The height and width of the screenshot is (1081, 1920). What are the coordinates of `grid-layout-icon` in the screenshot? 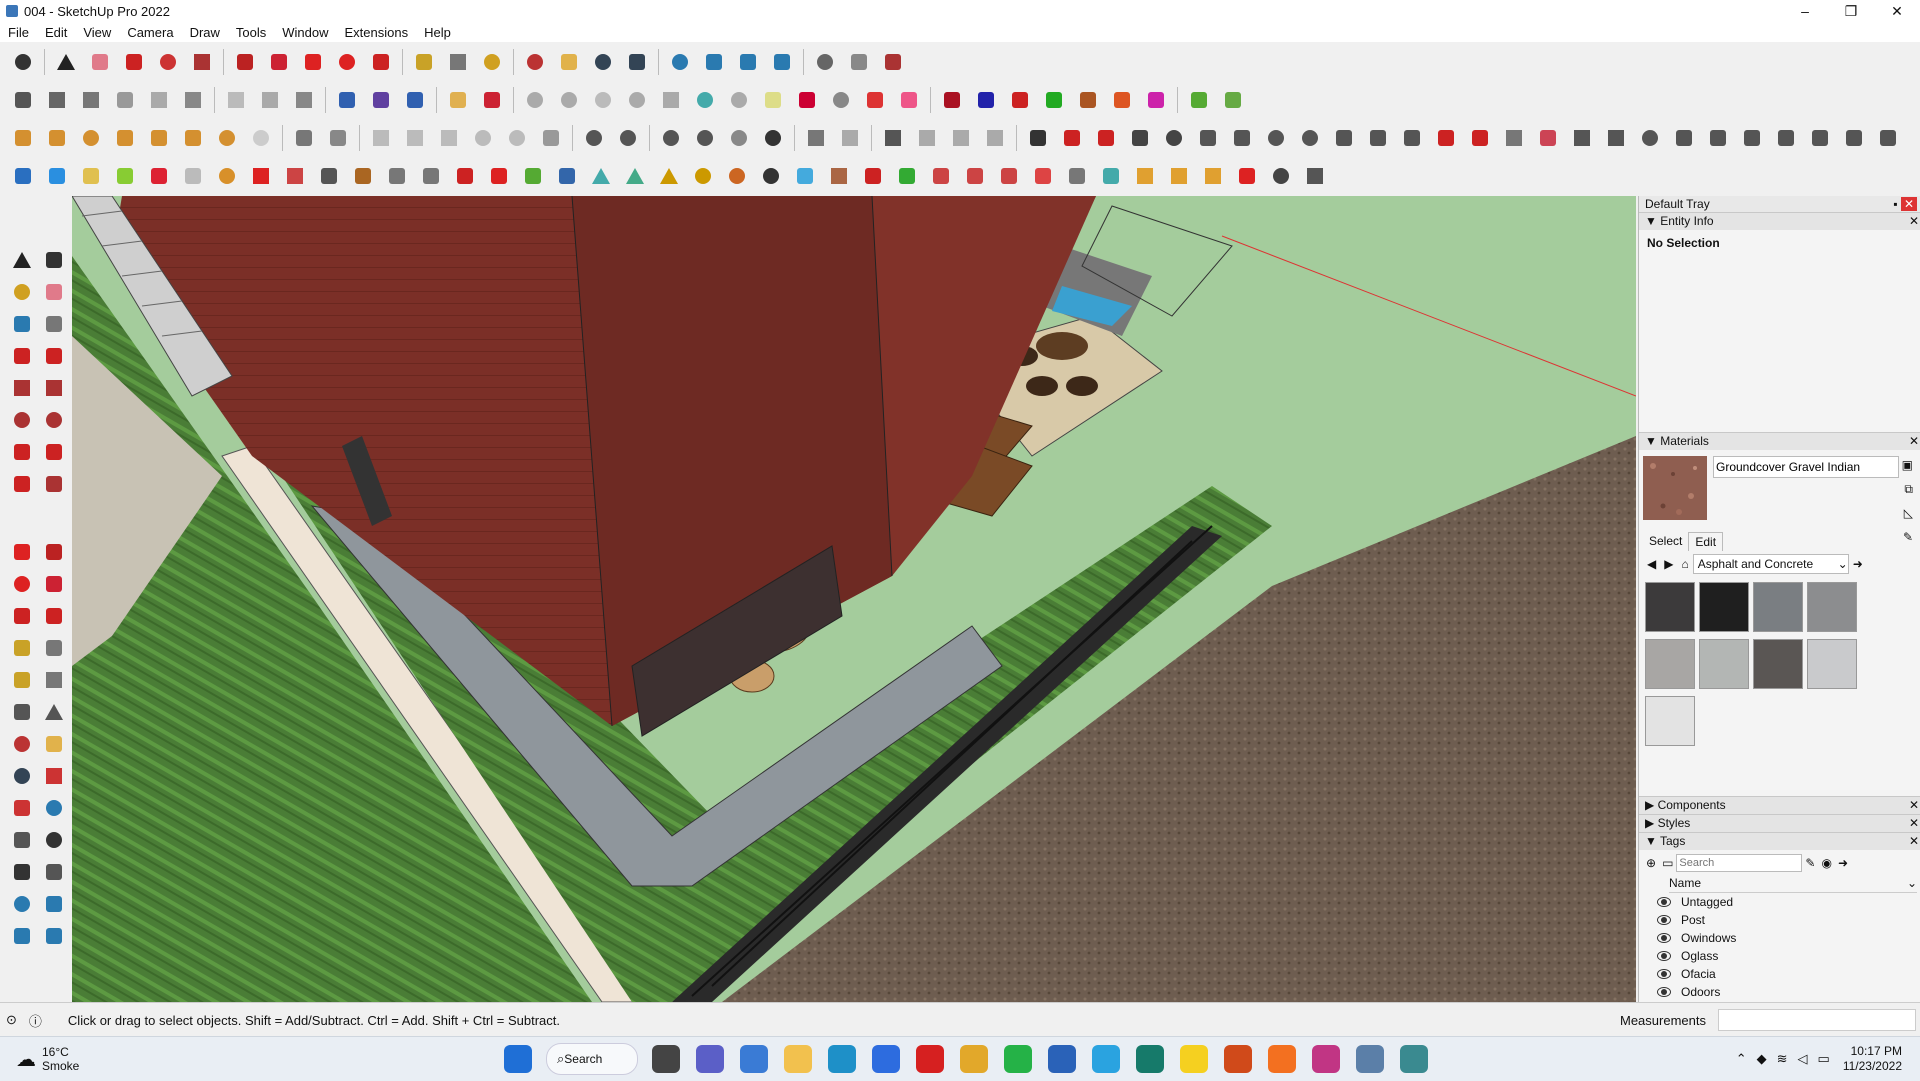 It's located at (1315, 176).